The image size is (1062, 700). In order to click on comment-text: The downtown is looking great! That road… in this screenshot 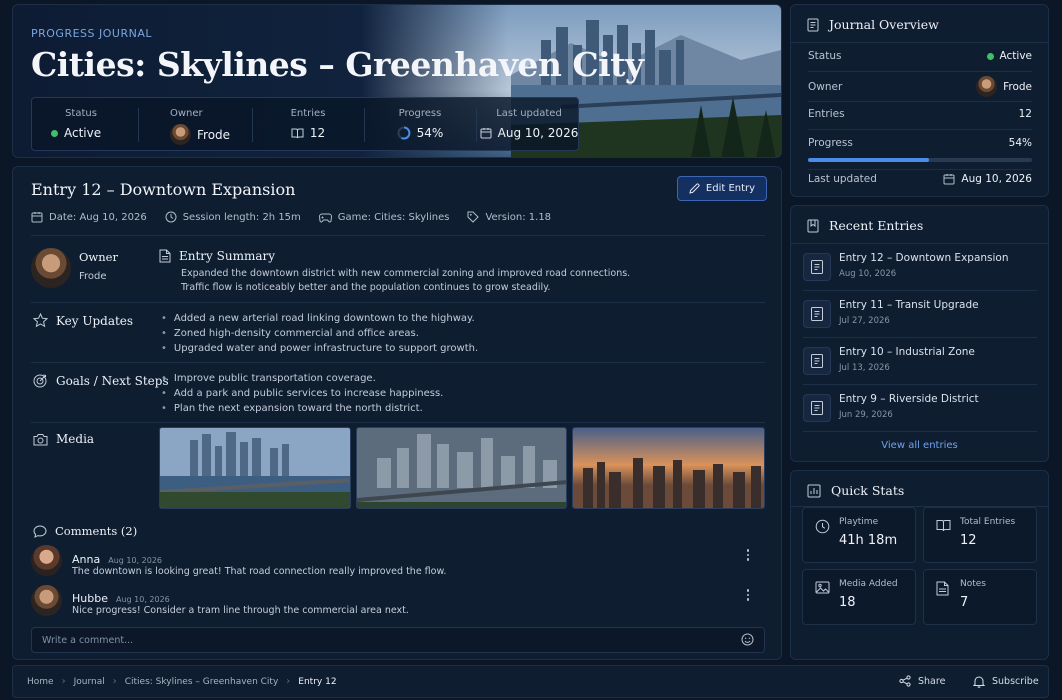, I will do `click(259, 571)`.